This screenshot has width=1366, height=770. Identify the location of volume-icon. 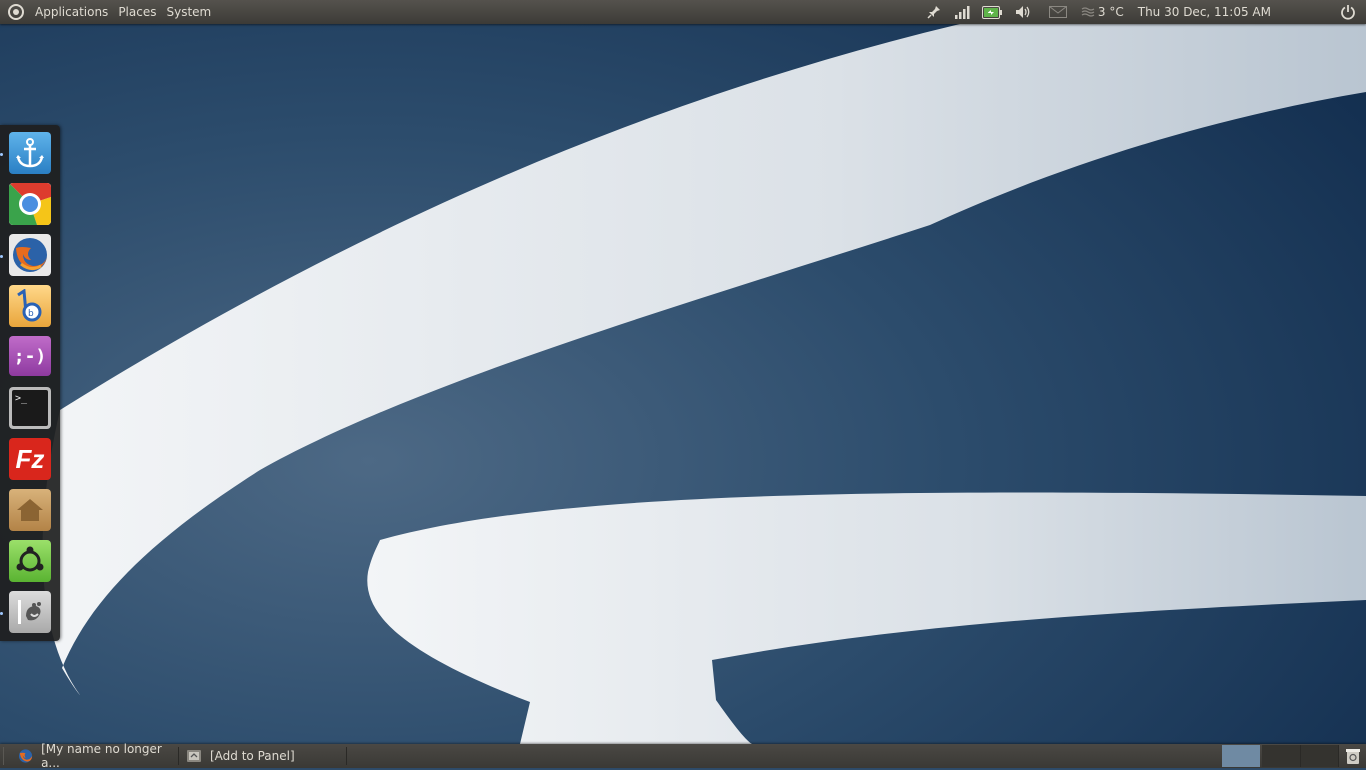
(1024, 12).